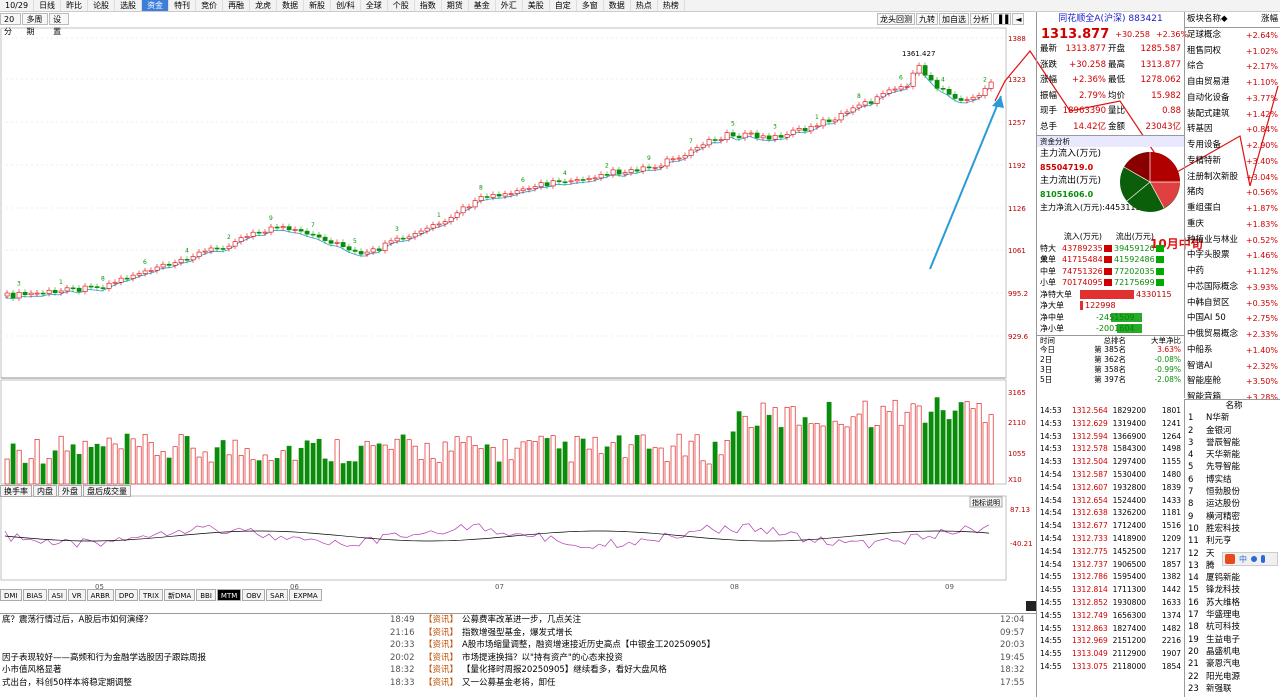 Image resolution: width=1280 pixels, height=697 pixels. I want to click on indicator-tab: TRIX, so click(151, 595).